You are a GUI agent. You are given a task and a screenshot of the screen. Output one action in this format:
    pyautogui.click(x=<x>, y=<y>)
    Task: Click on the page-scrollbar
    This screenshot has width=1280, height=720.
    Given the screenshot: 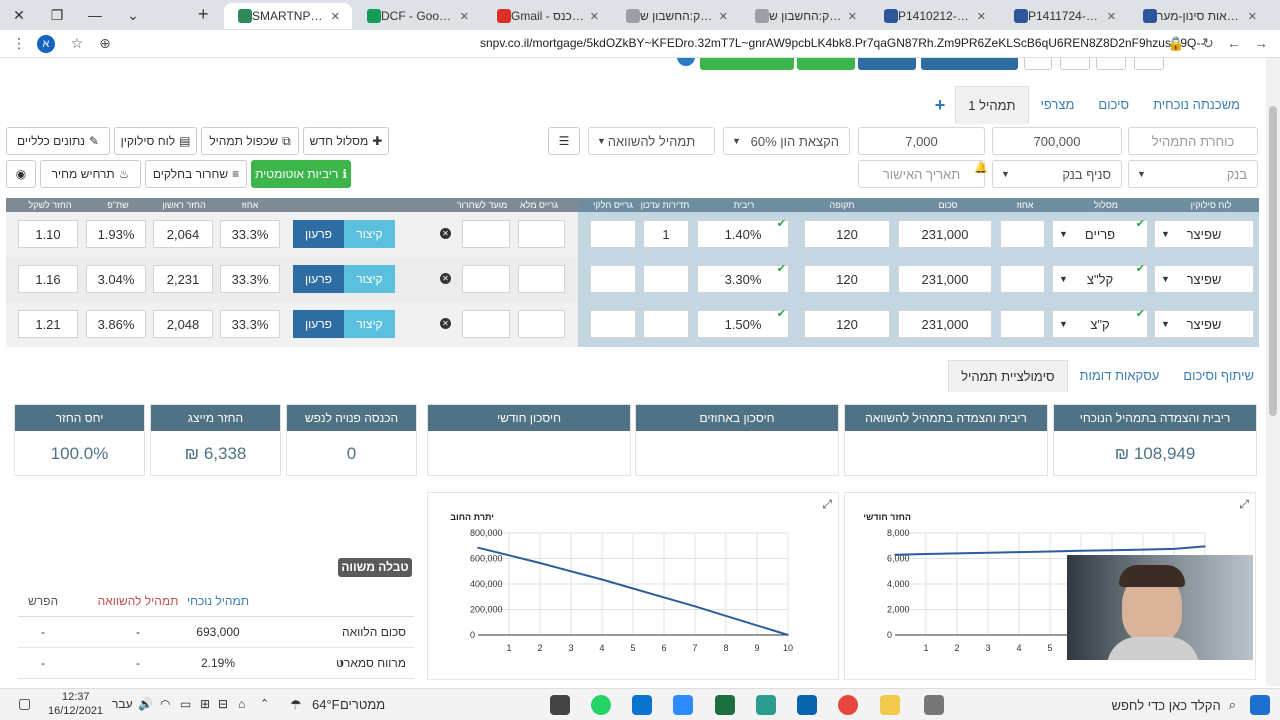 What is the action you would take?
    pyautogui.click(x=1273, y=372)
    